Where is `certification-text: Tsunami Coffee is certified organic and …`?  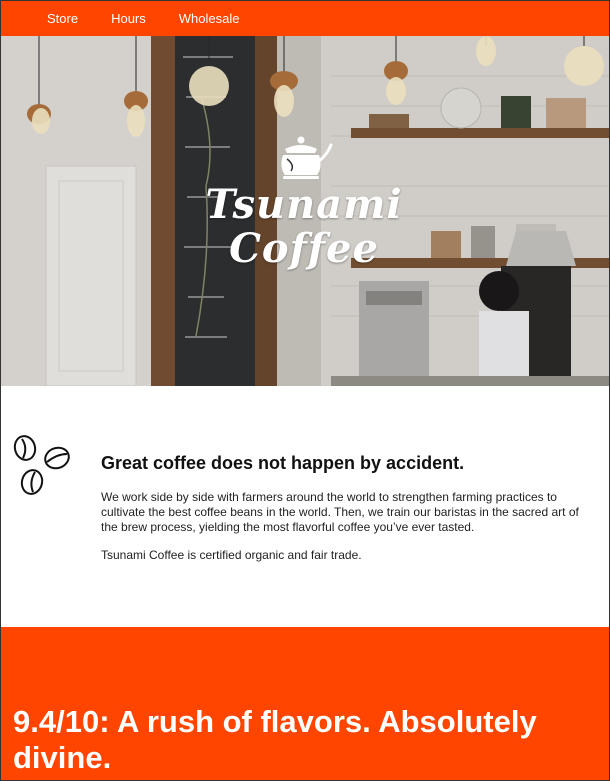 certification-text: Tsunami Coffee is certified organic and … is located at coordinates (231, 555).